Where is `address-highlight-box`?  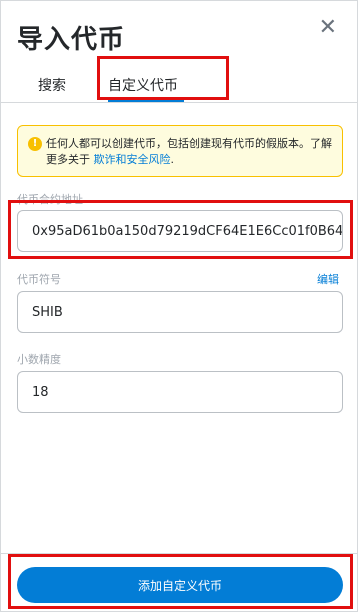
address-highlight-box is located at coordinates (180, 229).